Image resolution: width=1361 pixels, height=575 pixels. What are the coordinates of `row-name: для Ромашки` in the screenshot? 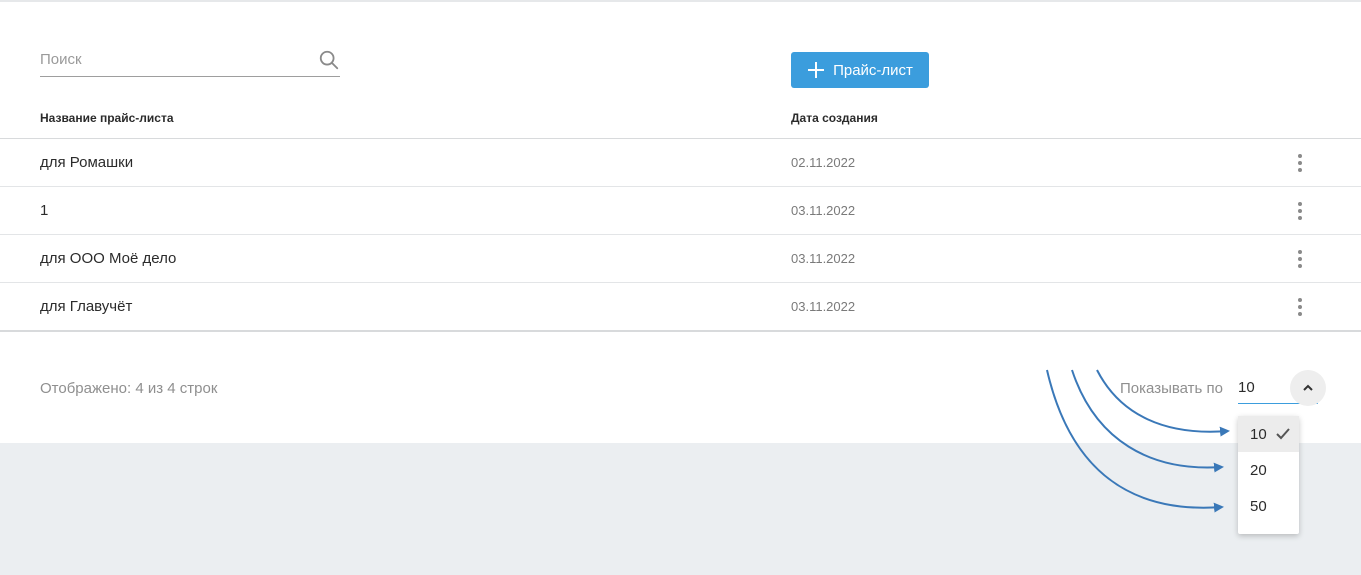 It's located at (87, 162).